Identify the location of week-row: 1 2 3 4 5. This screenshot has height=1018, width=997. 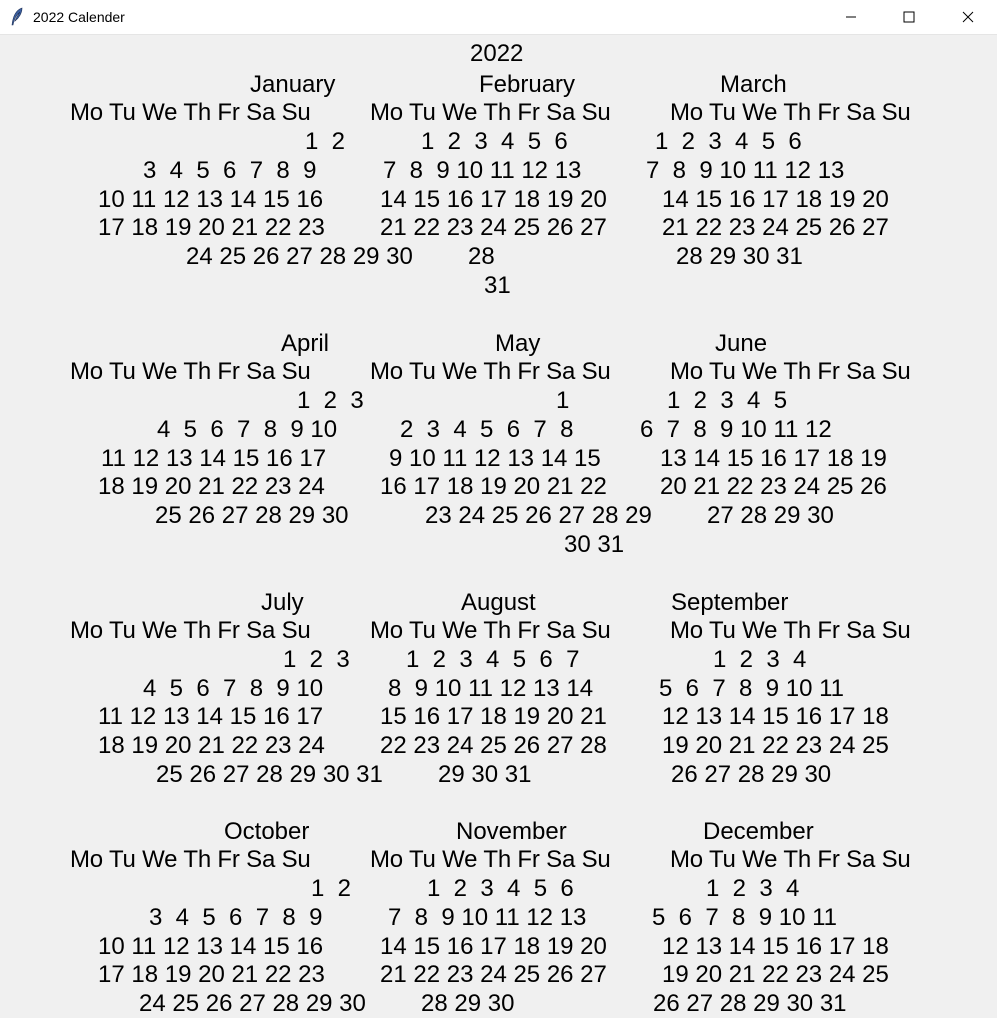
(727, 400).